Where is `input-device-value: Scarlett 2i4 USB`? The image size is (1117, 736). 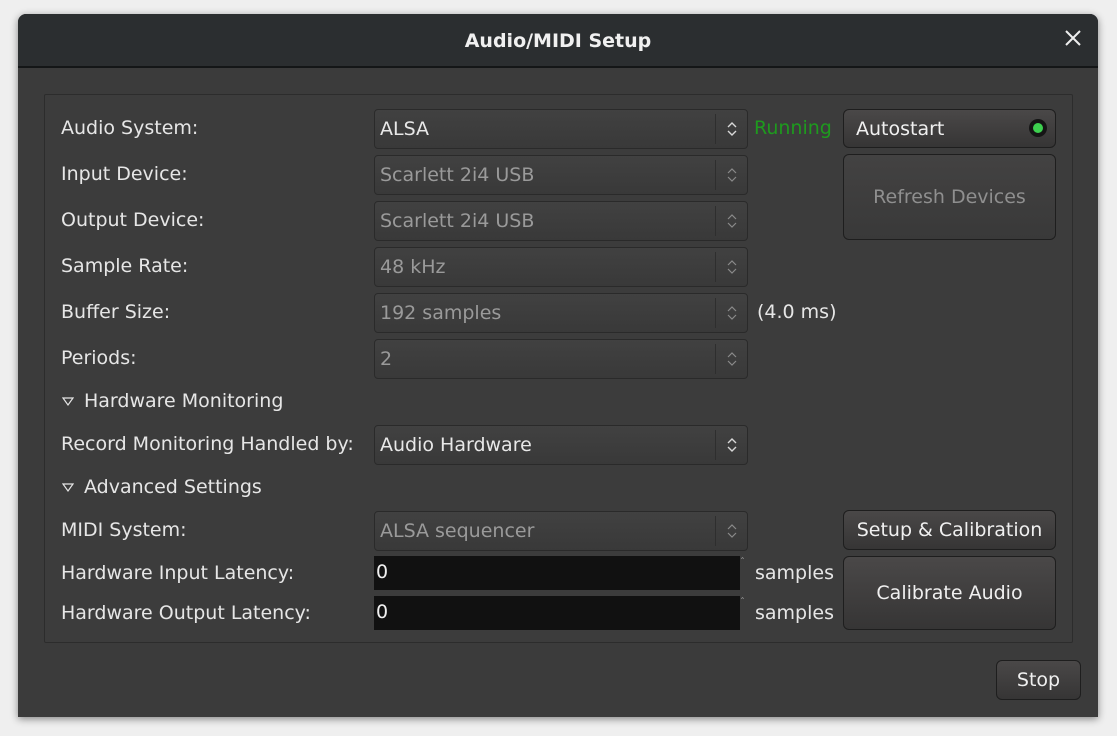 input-device-value: Scarlett 2i4 USB is located at coordinates (457, 175).